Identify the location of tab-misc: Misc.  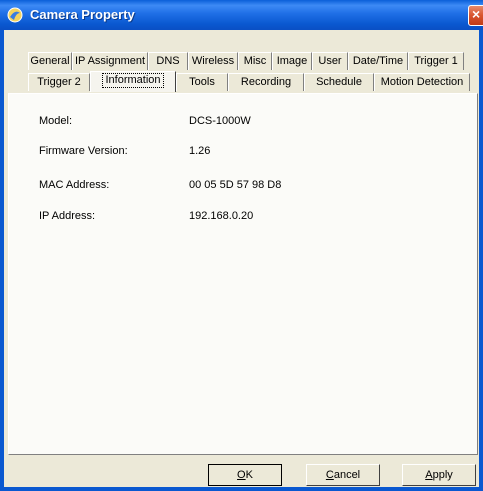
(255, 61).